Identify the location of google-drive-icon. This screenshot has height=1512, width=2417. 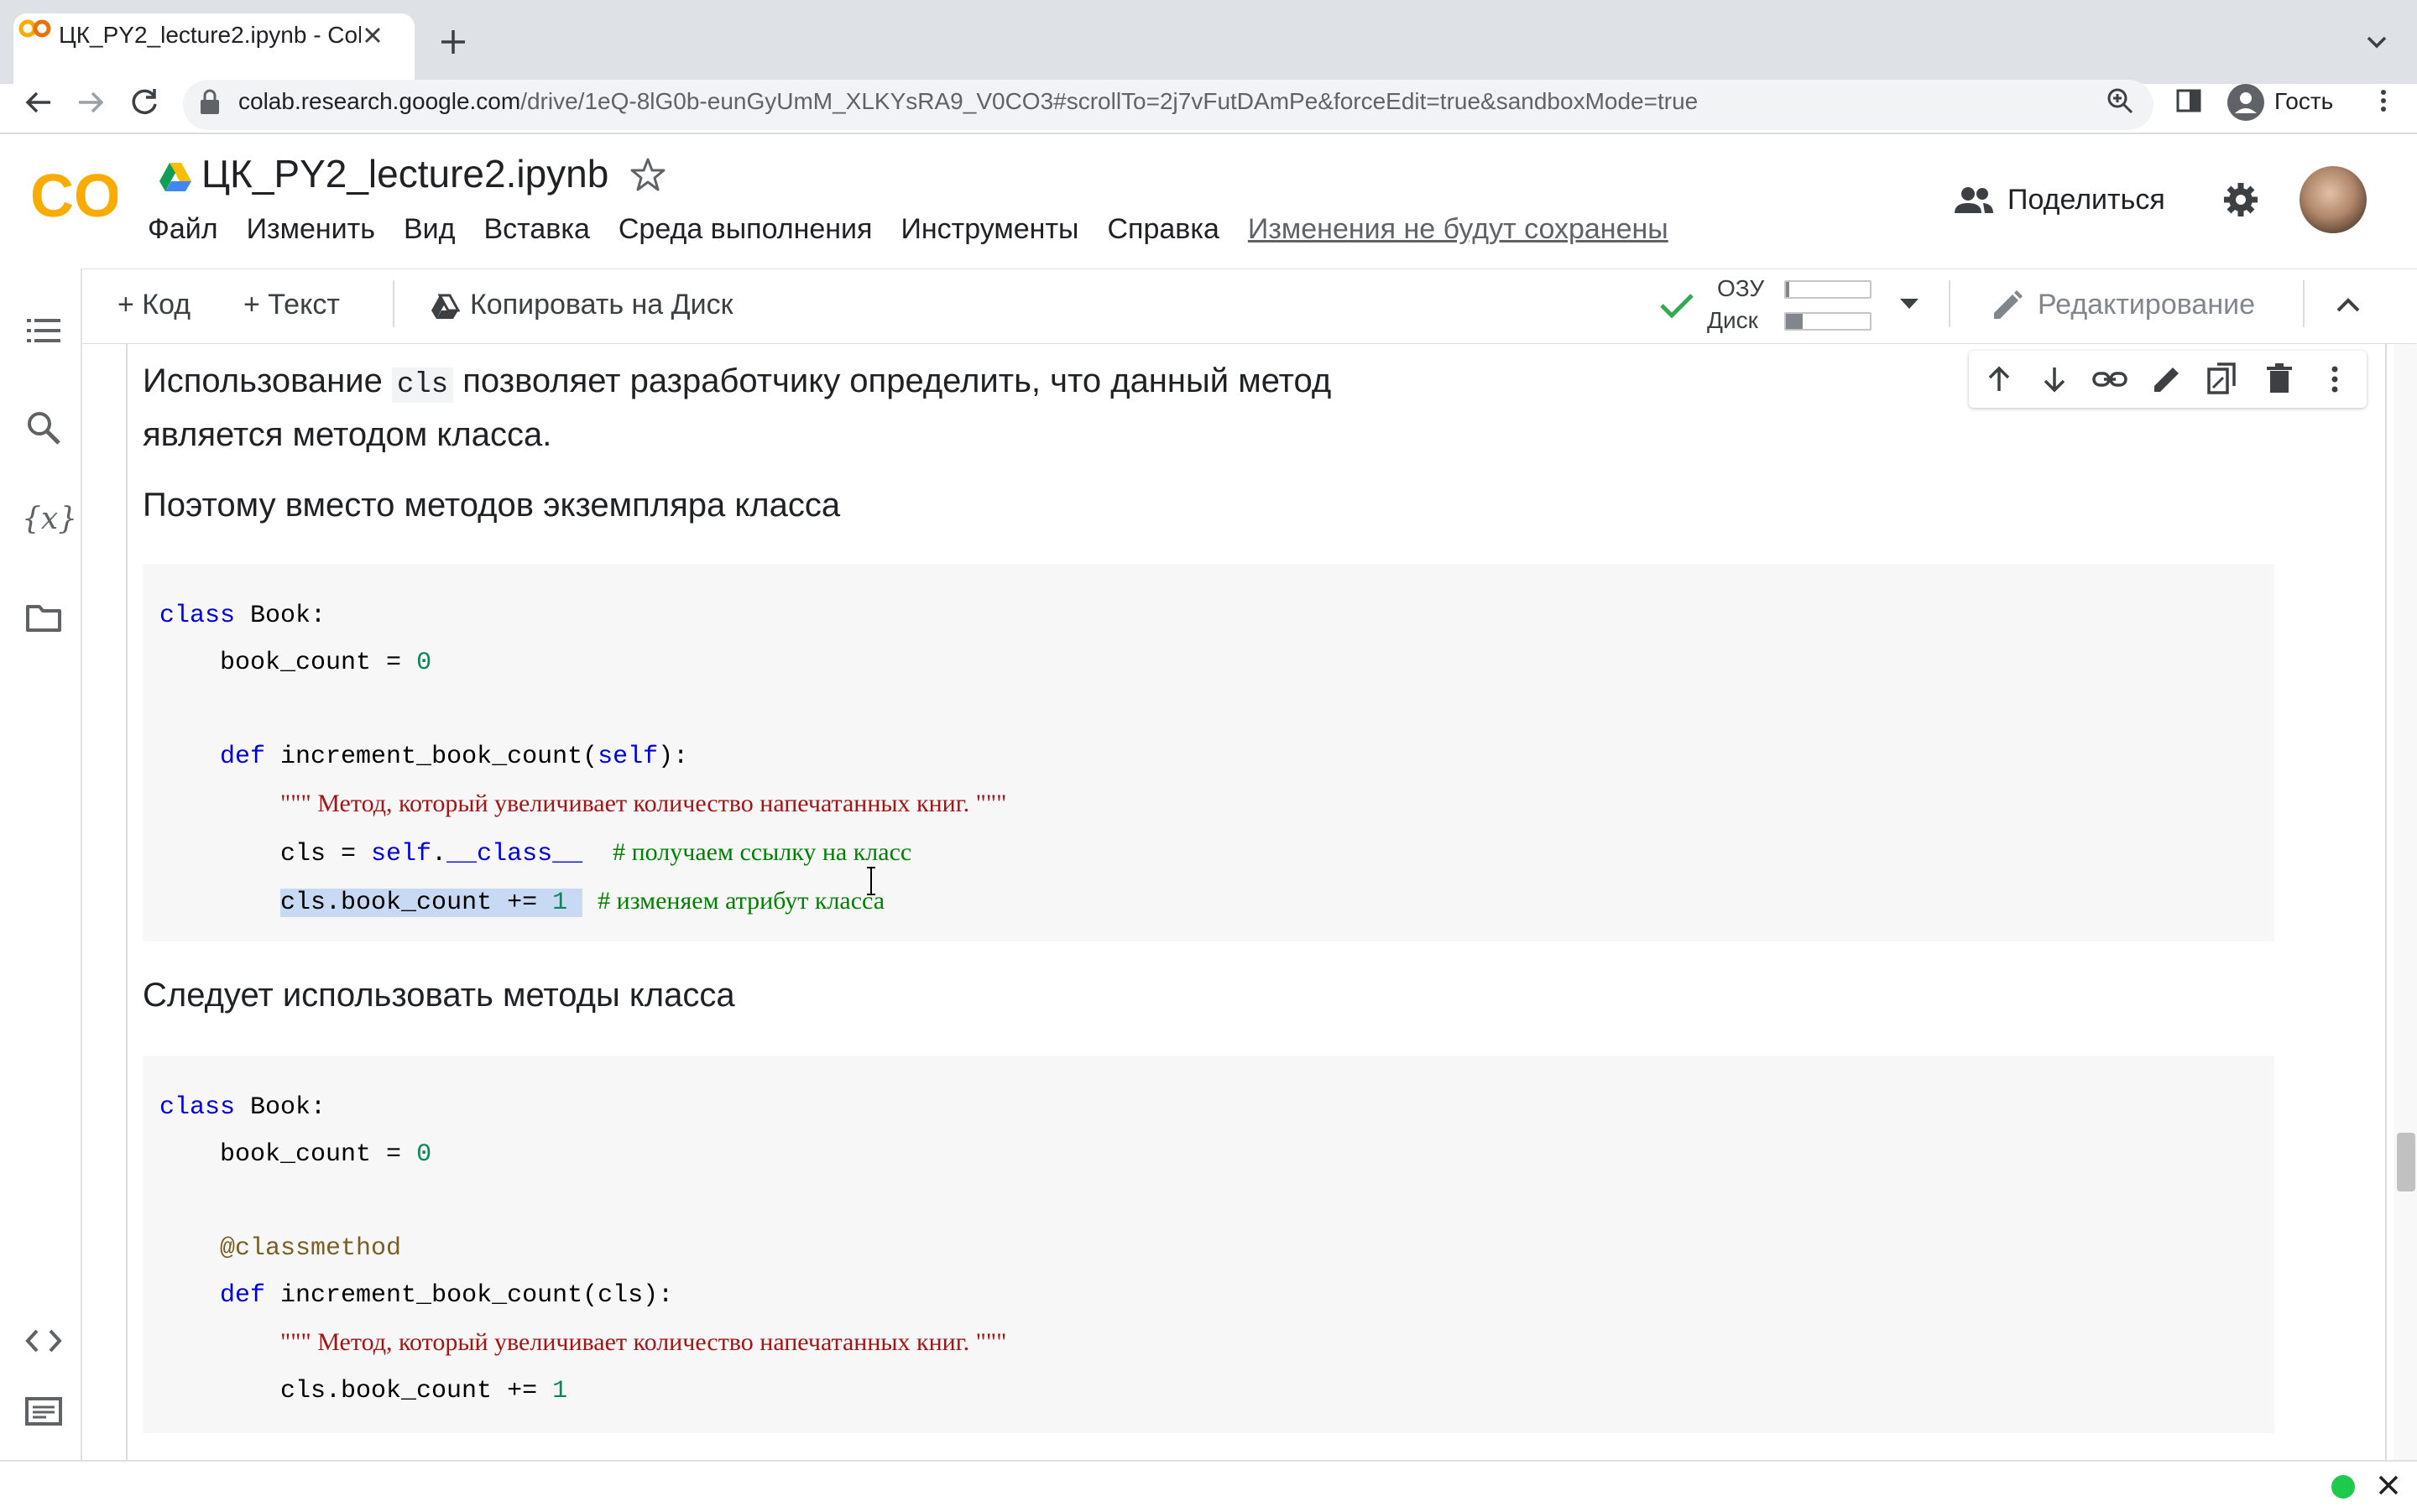
(175, 177).